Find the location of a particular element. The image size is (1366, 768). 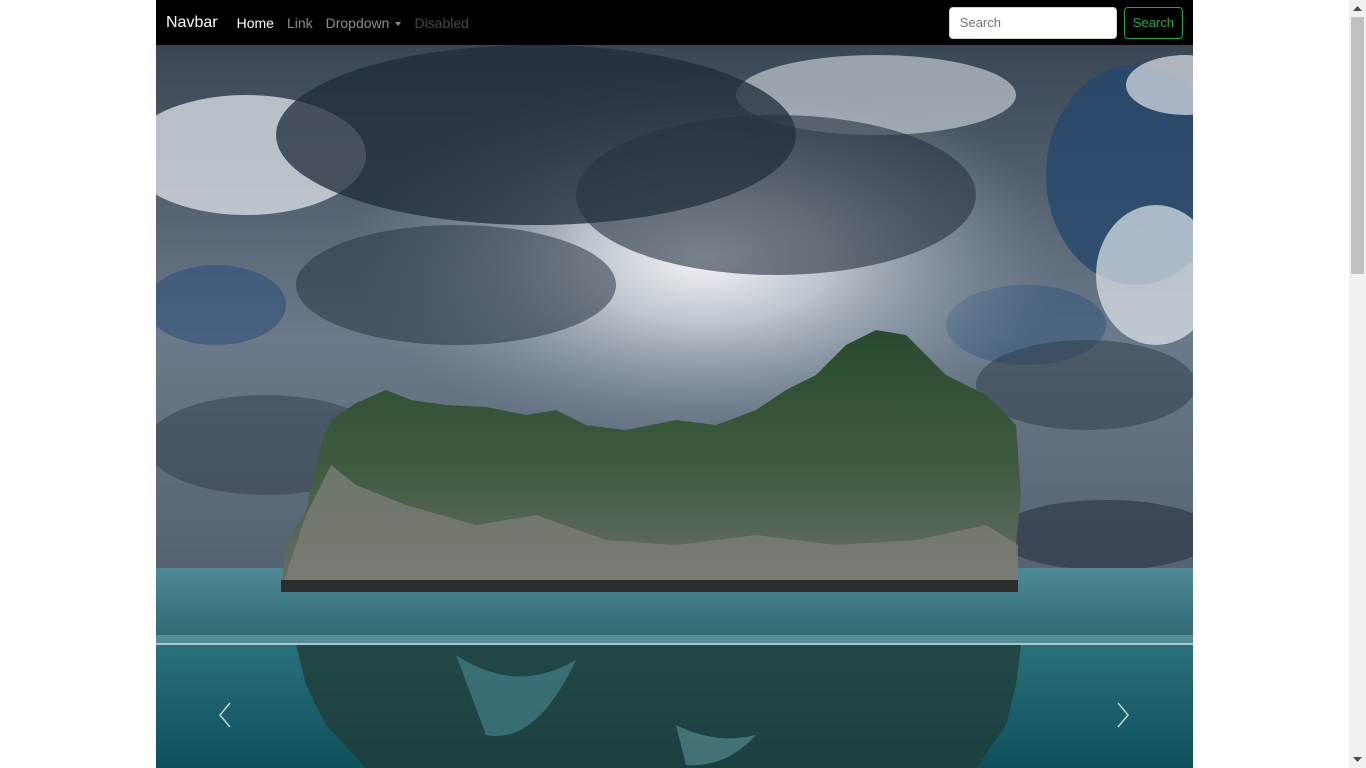

nav-link-disabled: Disabled is located at coordinates (441, 22).